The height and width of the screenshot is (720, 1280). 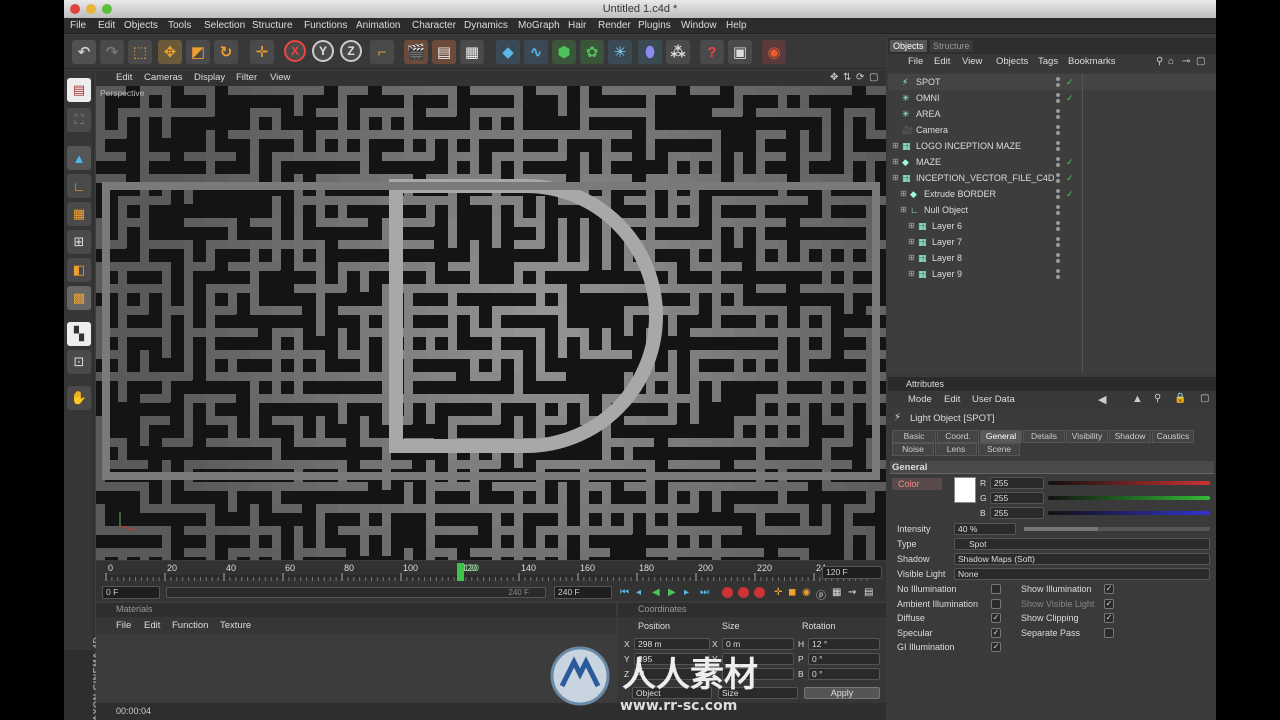 What do you see at coordinates (472, 52) in the screenshot?
I see `render-settings-icon: ▦` at bounding box center [472, 52].